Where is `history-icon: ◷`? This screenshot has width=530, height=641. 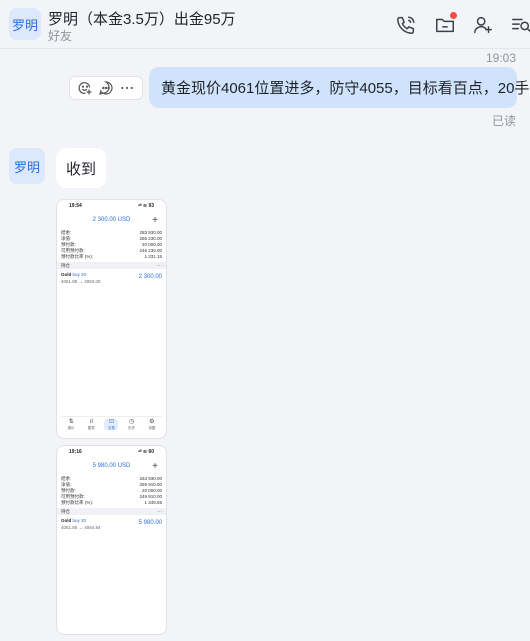
history-icon: ◷ is located at coordinates (132, 422).